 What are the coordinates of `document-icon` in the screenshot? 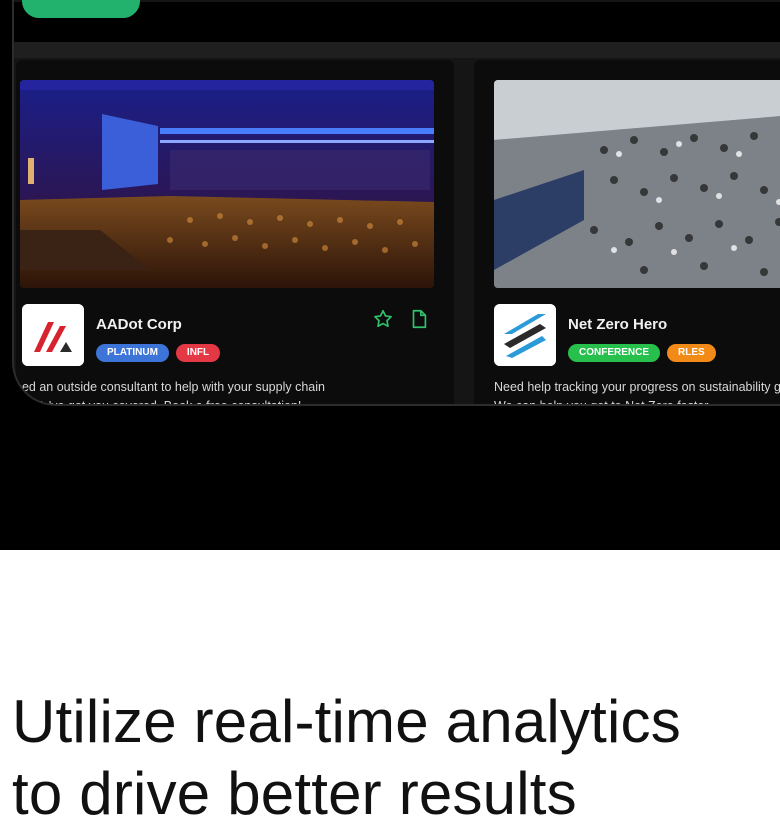 It's located at (419, 319).